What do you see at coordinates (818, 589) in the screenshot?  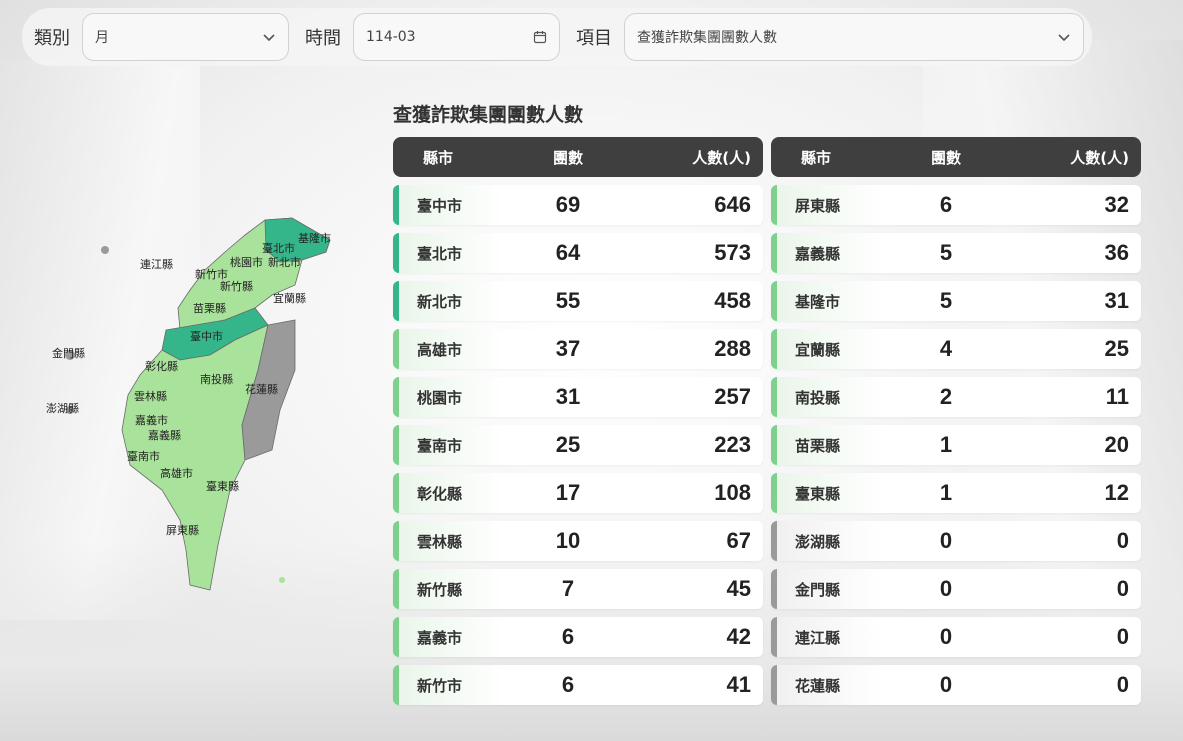 I see `row-county: 金門縣` at bounding box center [818, 589].